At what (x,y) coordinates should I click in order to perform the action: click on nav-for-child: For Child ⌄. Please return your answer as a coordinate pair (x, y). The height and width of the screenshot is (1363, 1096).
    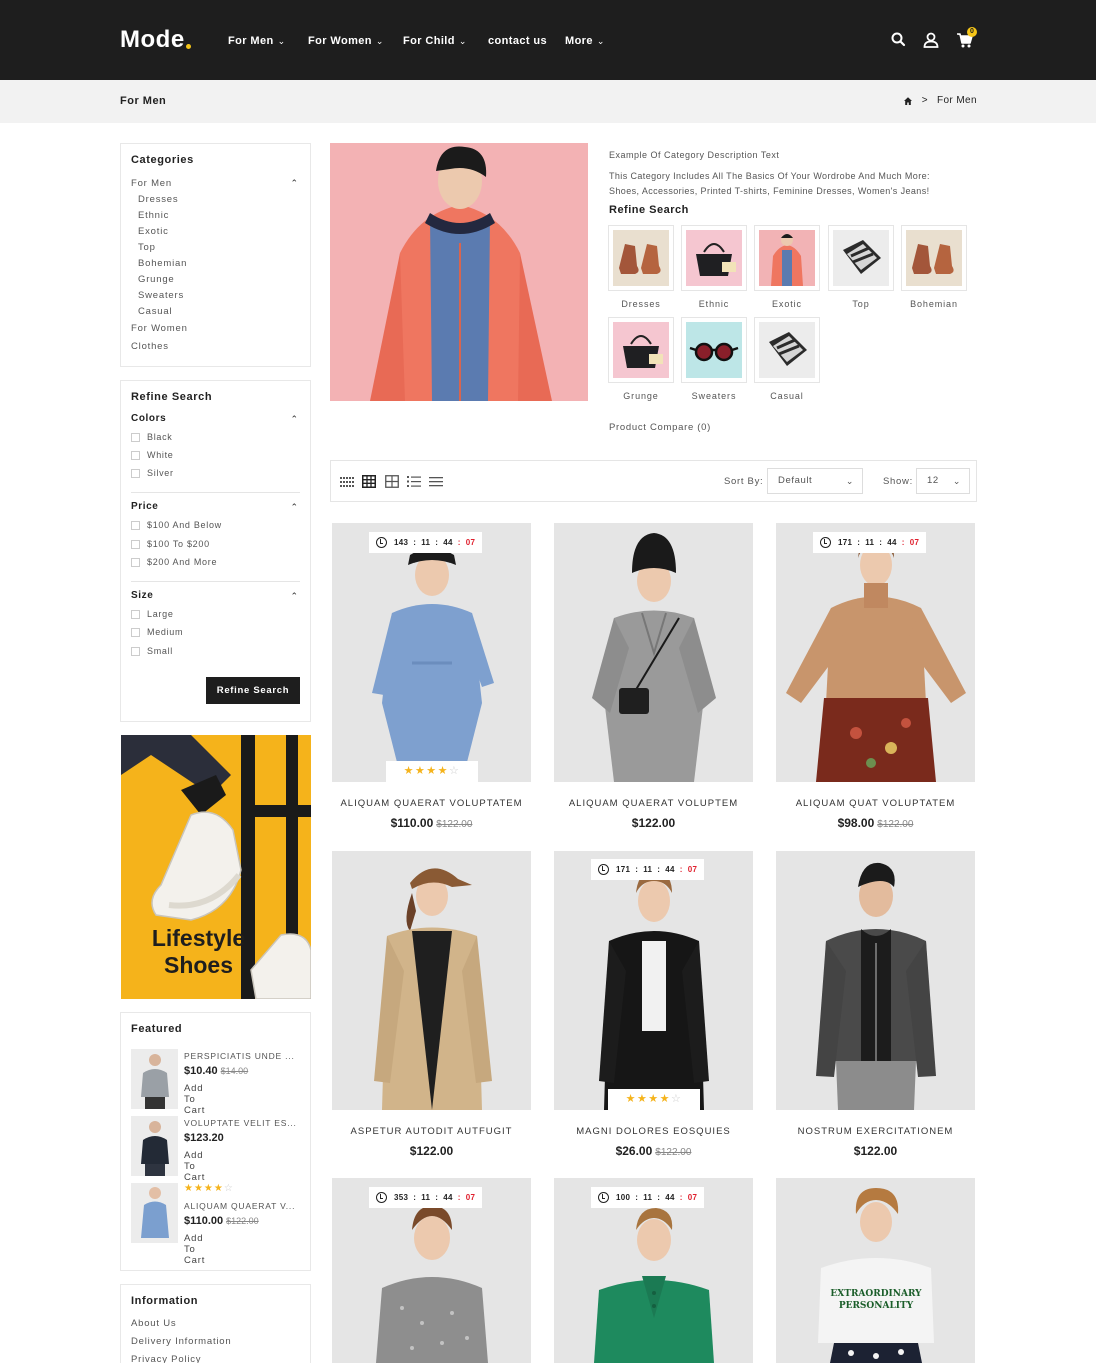
    Looking at the image, I should click on (435, 41).